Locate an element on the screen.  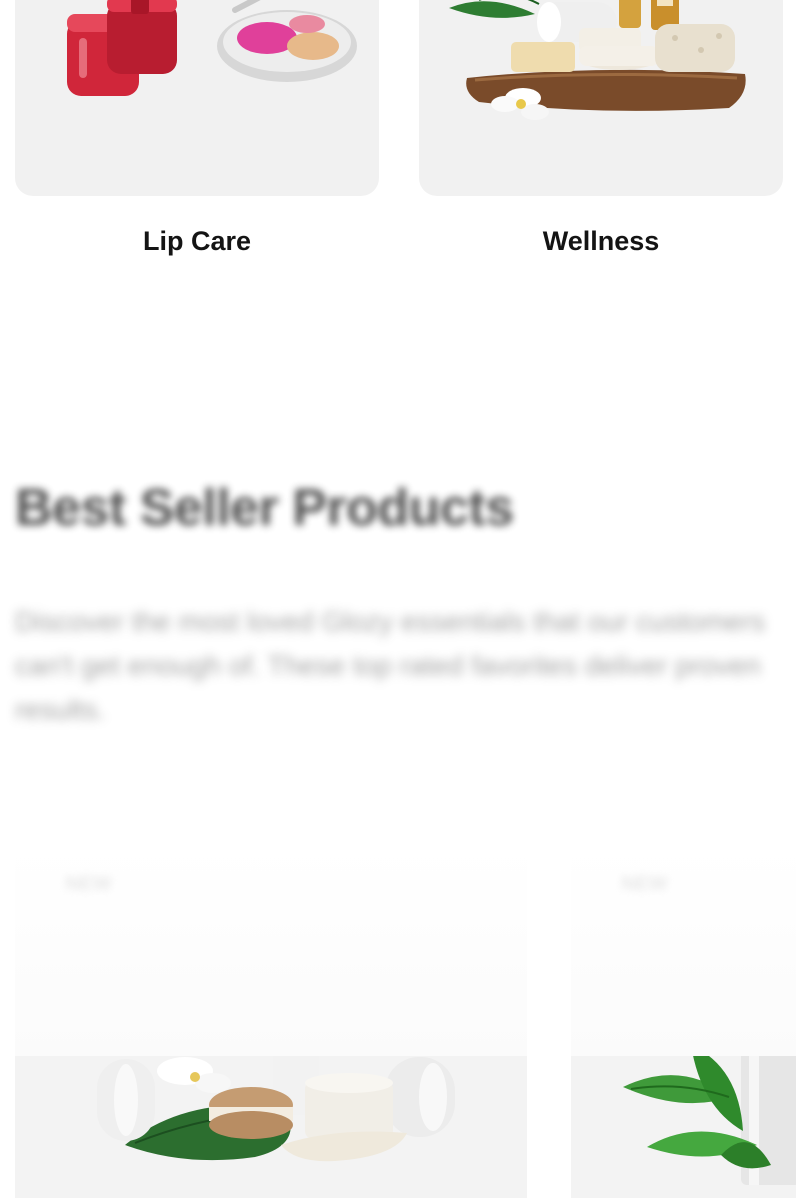
category-card-lip-care is located at coordinates (197, 98).